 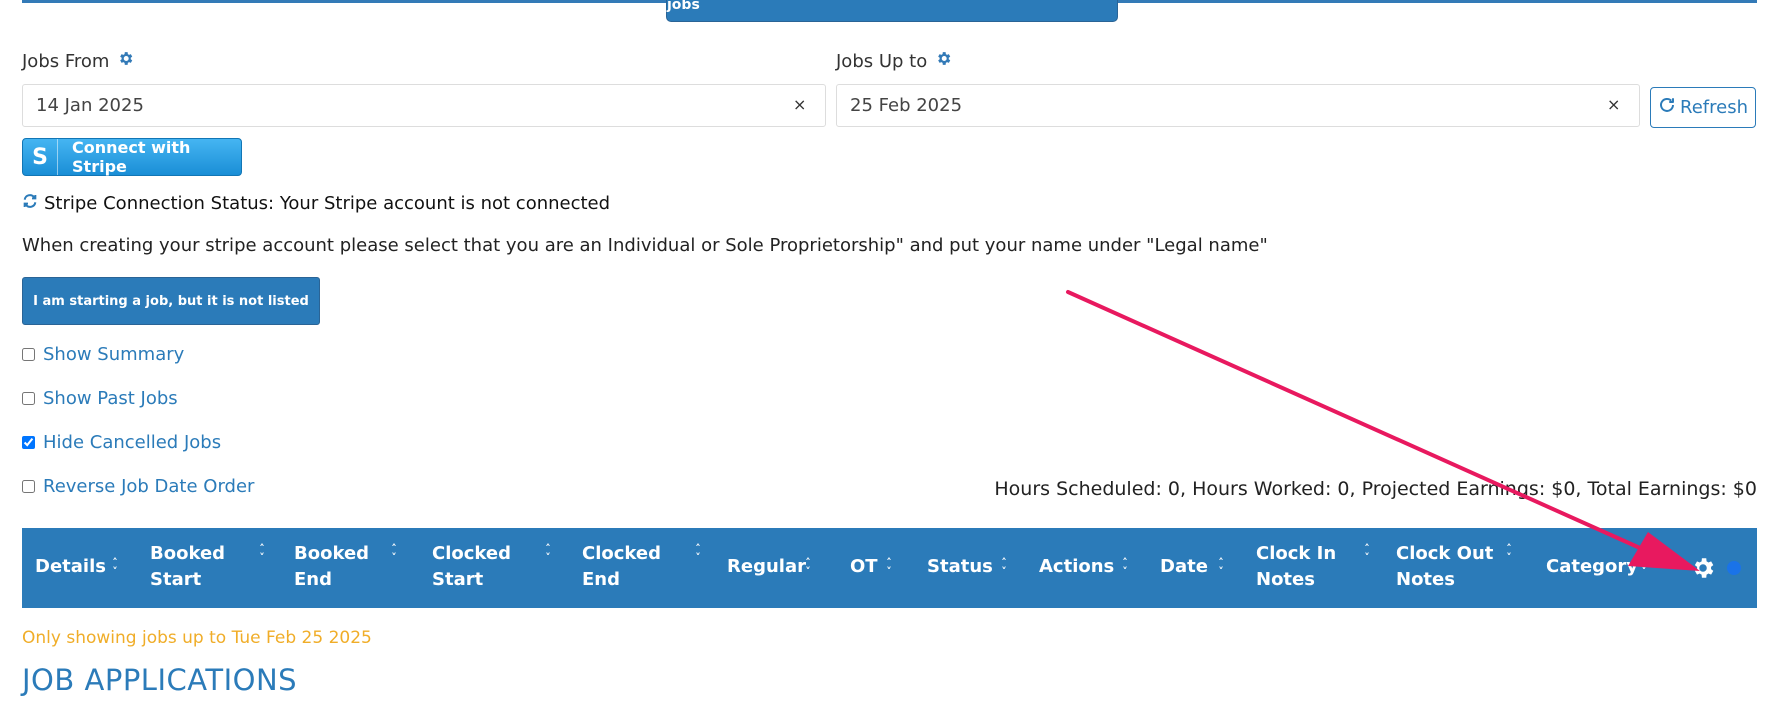 What do you see at coordinates (1077, 566) in the screenshot?
I see `column-header-line: Actions` at bounding box center [1077, 566].